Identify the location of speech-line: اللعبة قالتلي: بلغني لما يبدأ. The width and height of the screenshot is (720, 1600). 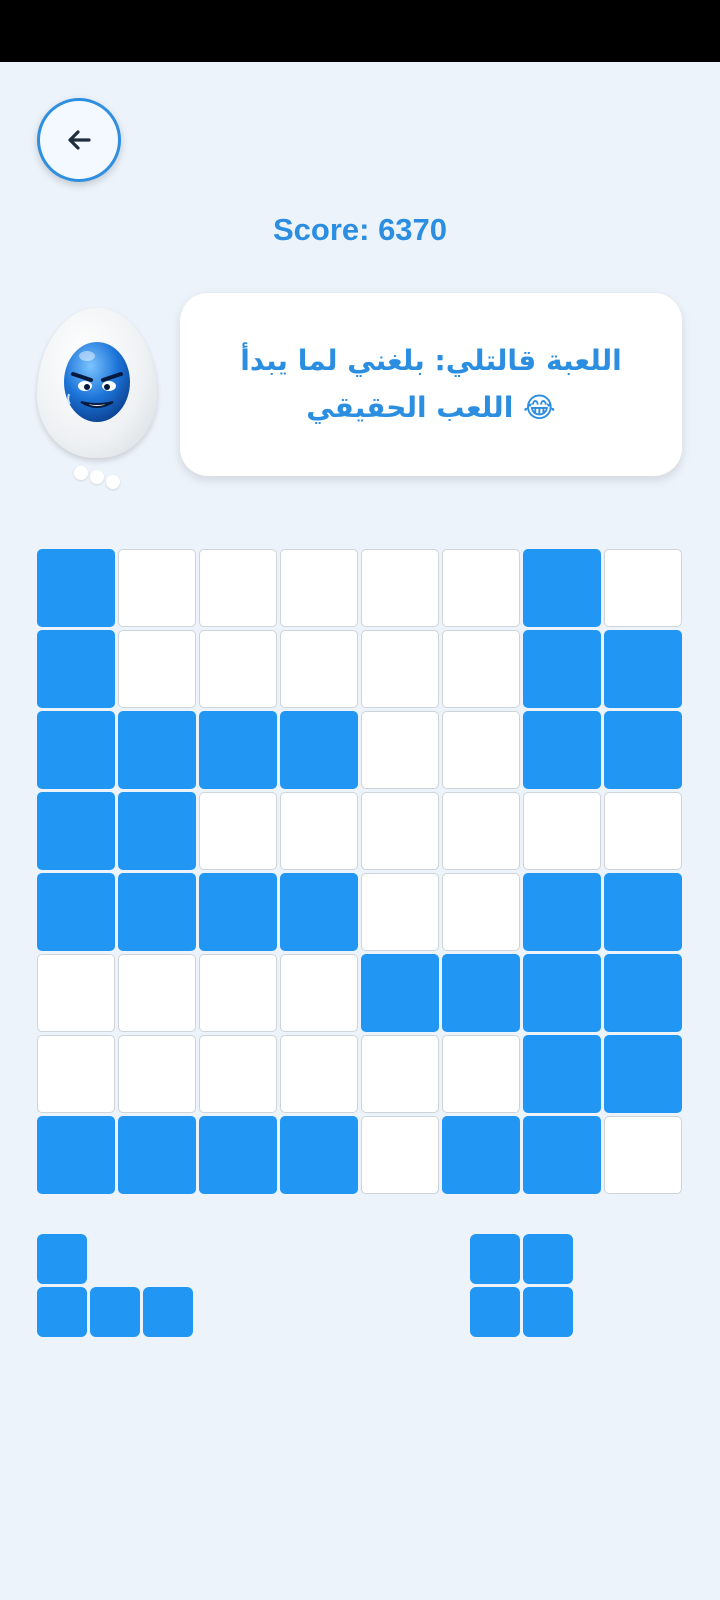
(431, 361).